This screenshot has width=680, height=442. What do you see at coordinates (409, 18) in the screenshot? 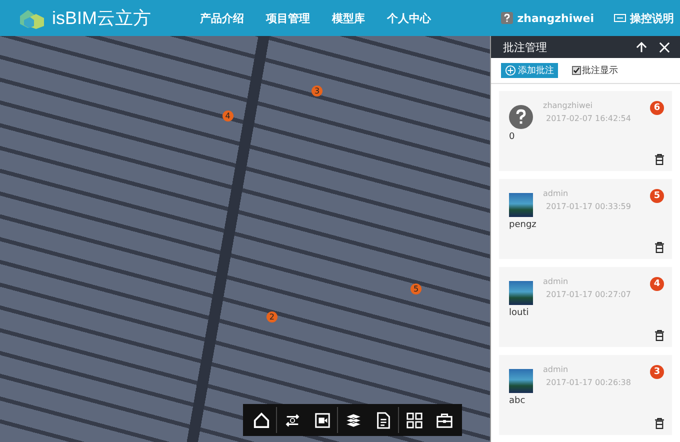
I see `nav-link: 个人中心` at bounding box center [409, 18].